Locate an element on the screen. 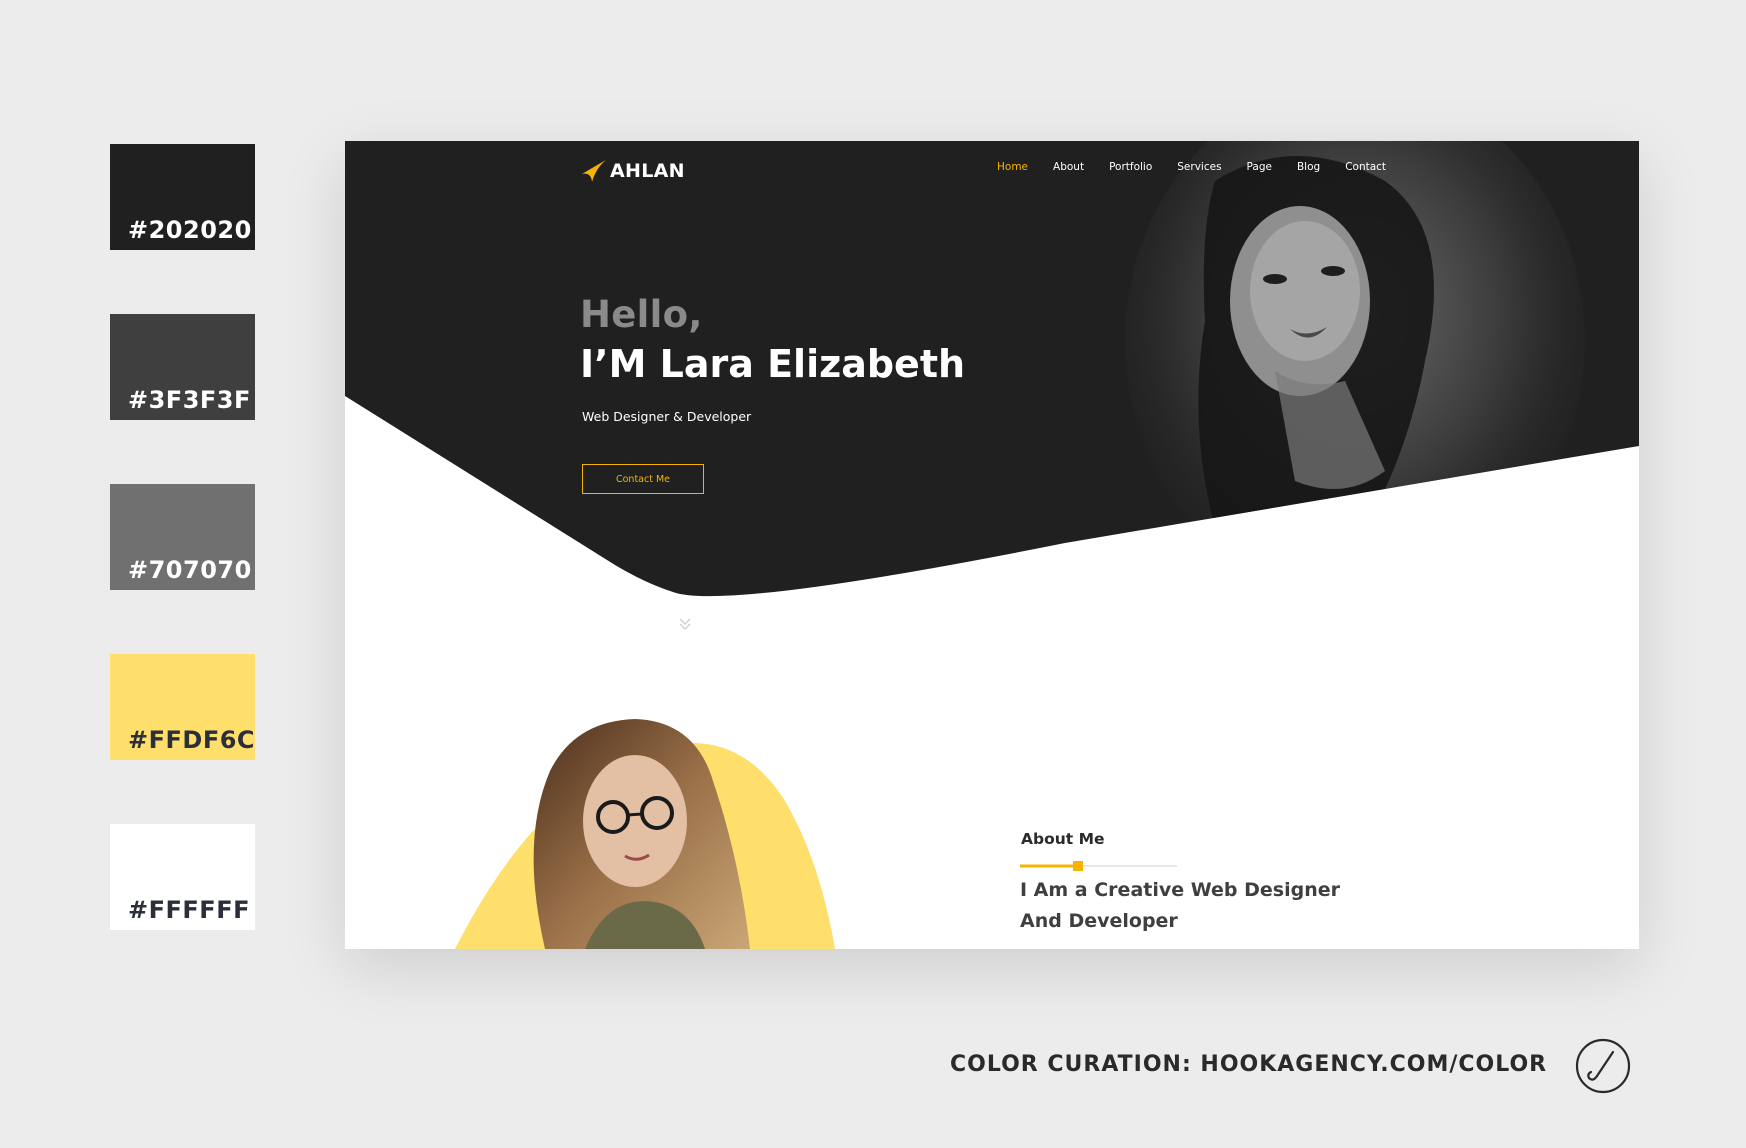 The image size is (1746, 1148). about-heading-line-1: I Am a Creative Web Designer is located at coordinates (1180, 890).